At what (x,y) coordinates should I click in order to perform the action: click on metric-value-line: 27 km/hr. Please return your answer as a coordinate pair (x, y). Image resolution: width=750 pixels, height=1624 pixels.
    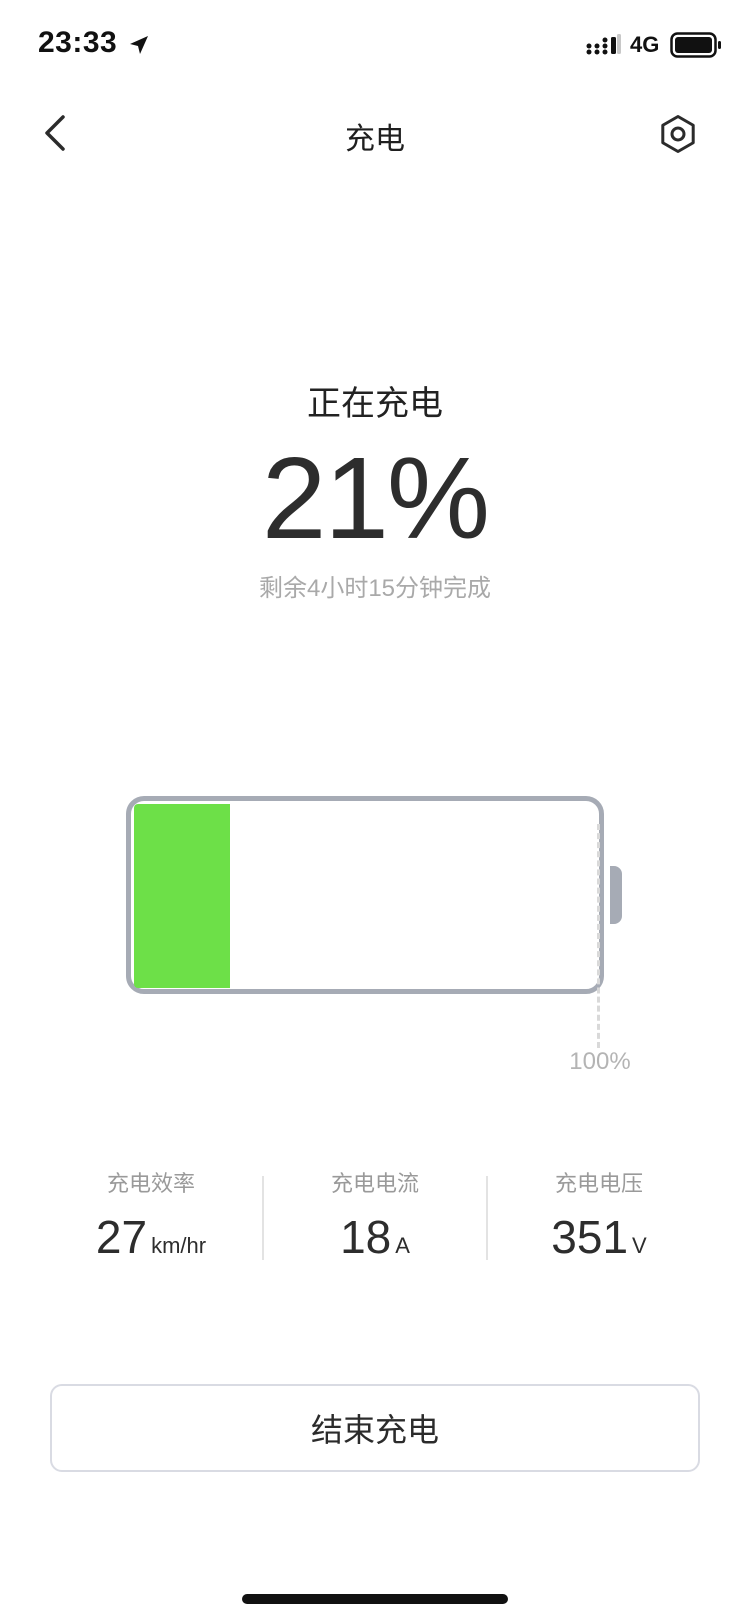
    Looking at the image, I should click on (151, 1237).